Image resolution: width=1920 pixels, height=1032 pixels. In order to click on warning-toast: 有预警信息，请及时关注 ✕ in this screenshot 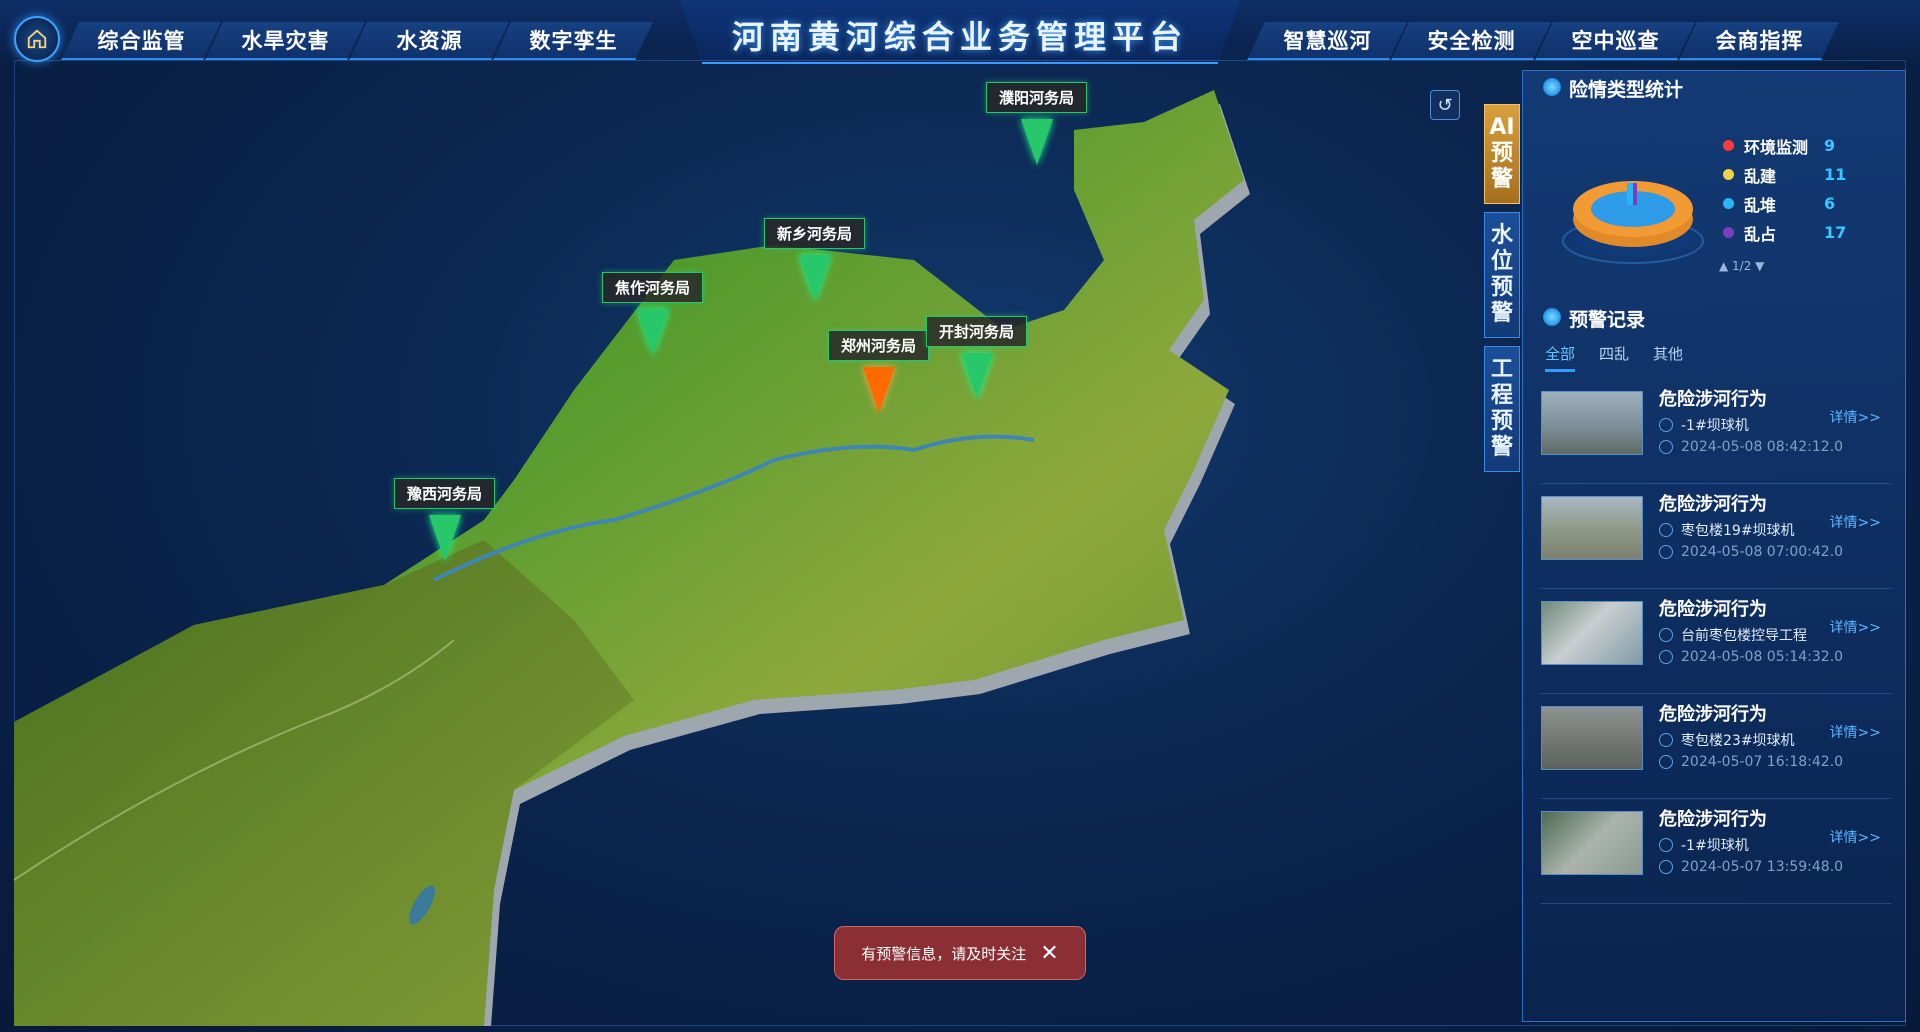, I will do `click(960, 953)`.